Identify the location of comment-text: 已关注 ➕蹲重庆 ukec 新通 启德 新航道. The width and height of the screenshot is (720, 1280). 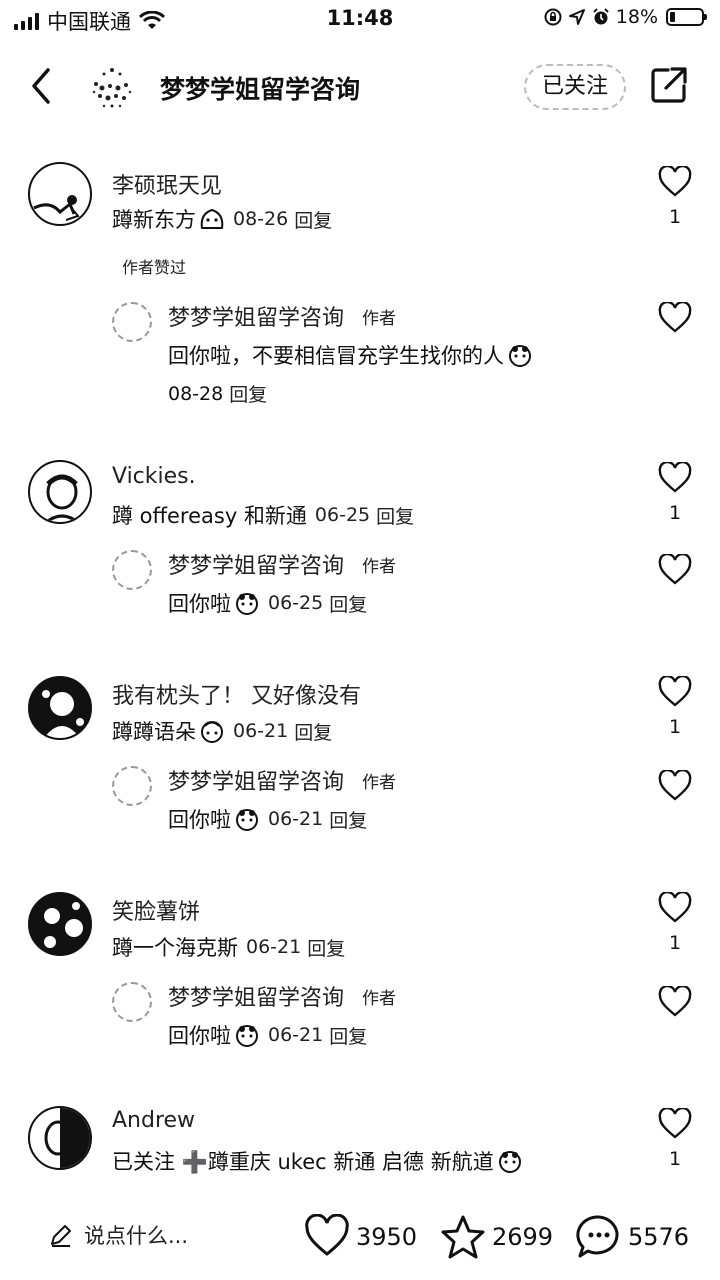
(317, 1161).